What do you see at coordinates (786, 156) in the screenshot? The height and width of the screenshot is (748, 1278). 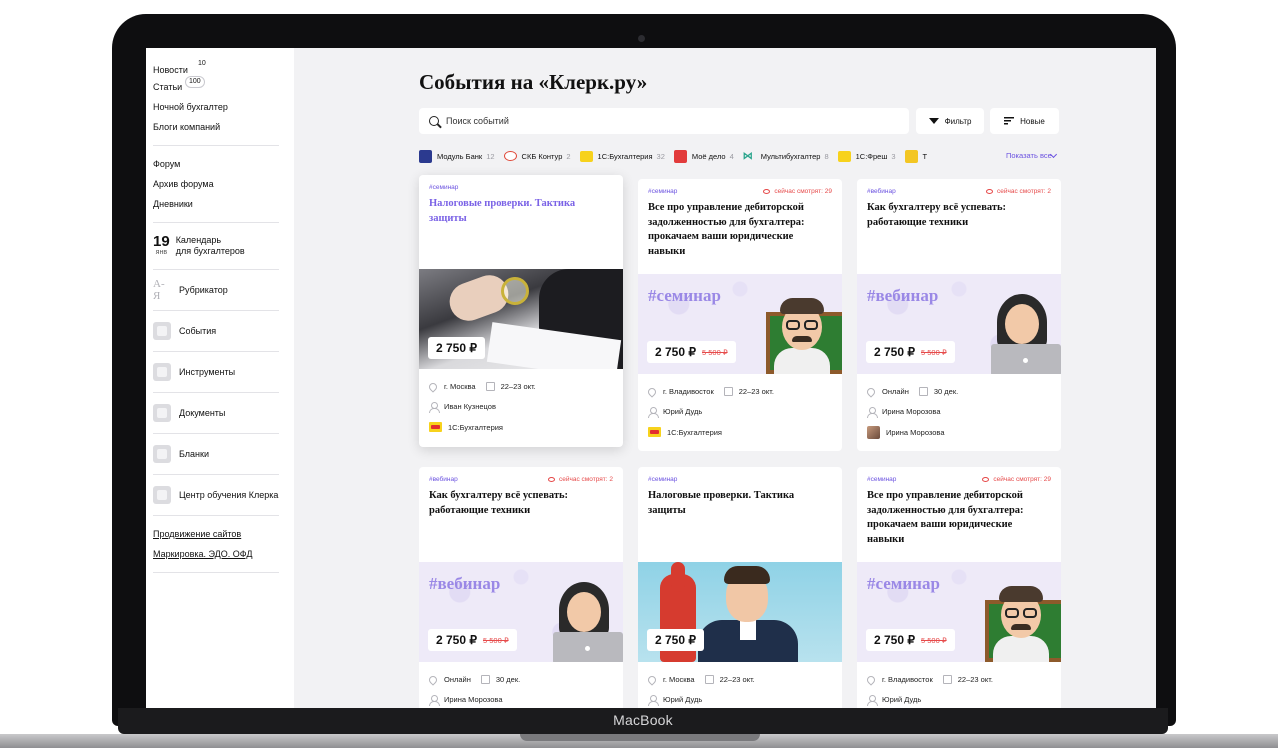 I see `company-chip: ⋈ Мультибухгалтер 8` at bounding box center [786, 156].